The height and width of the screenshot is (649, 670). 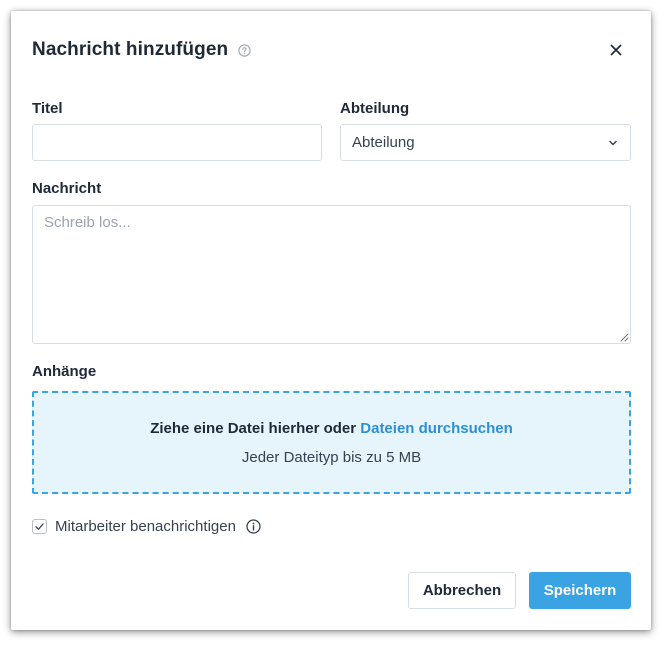 I want to click on notify-employees-label: Mitarbeiter benachrichtigen, so click(x=145, y=526).